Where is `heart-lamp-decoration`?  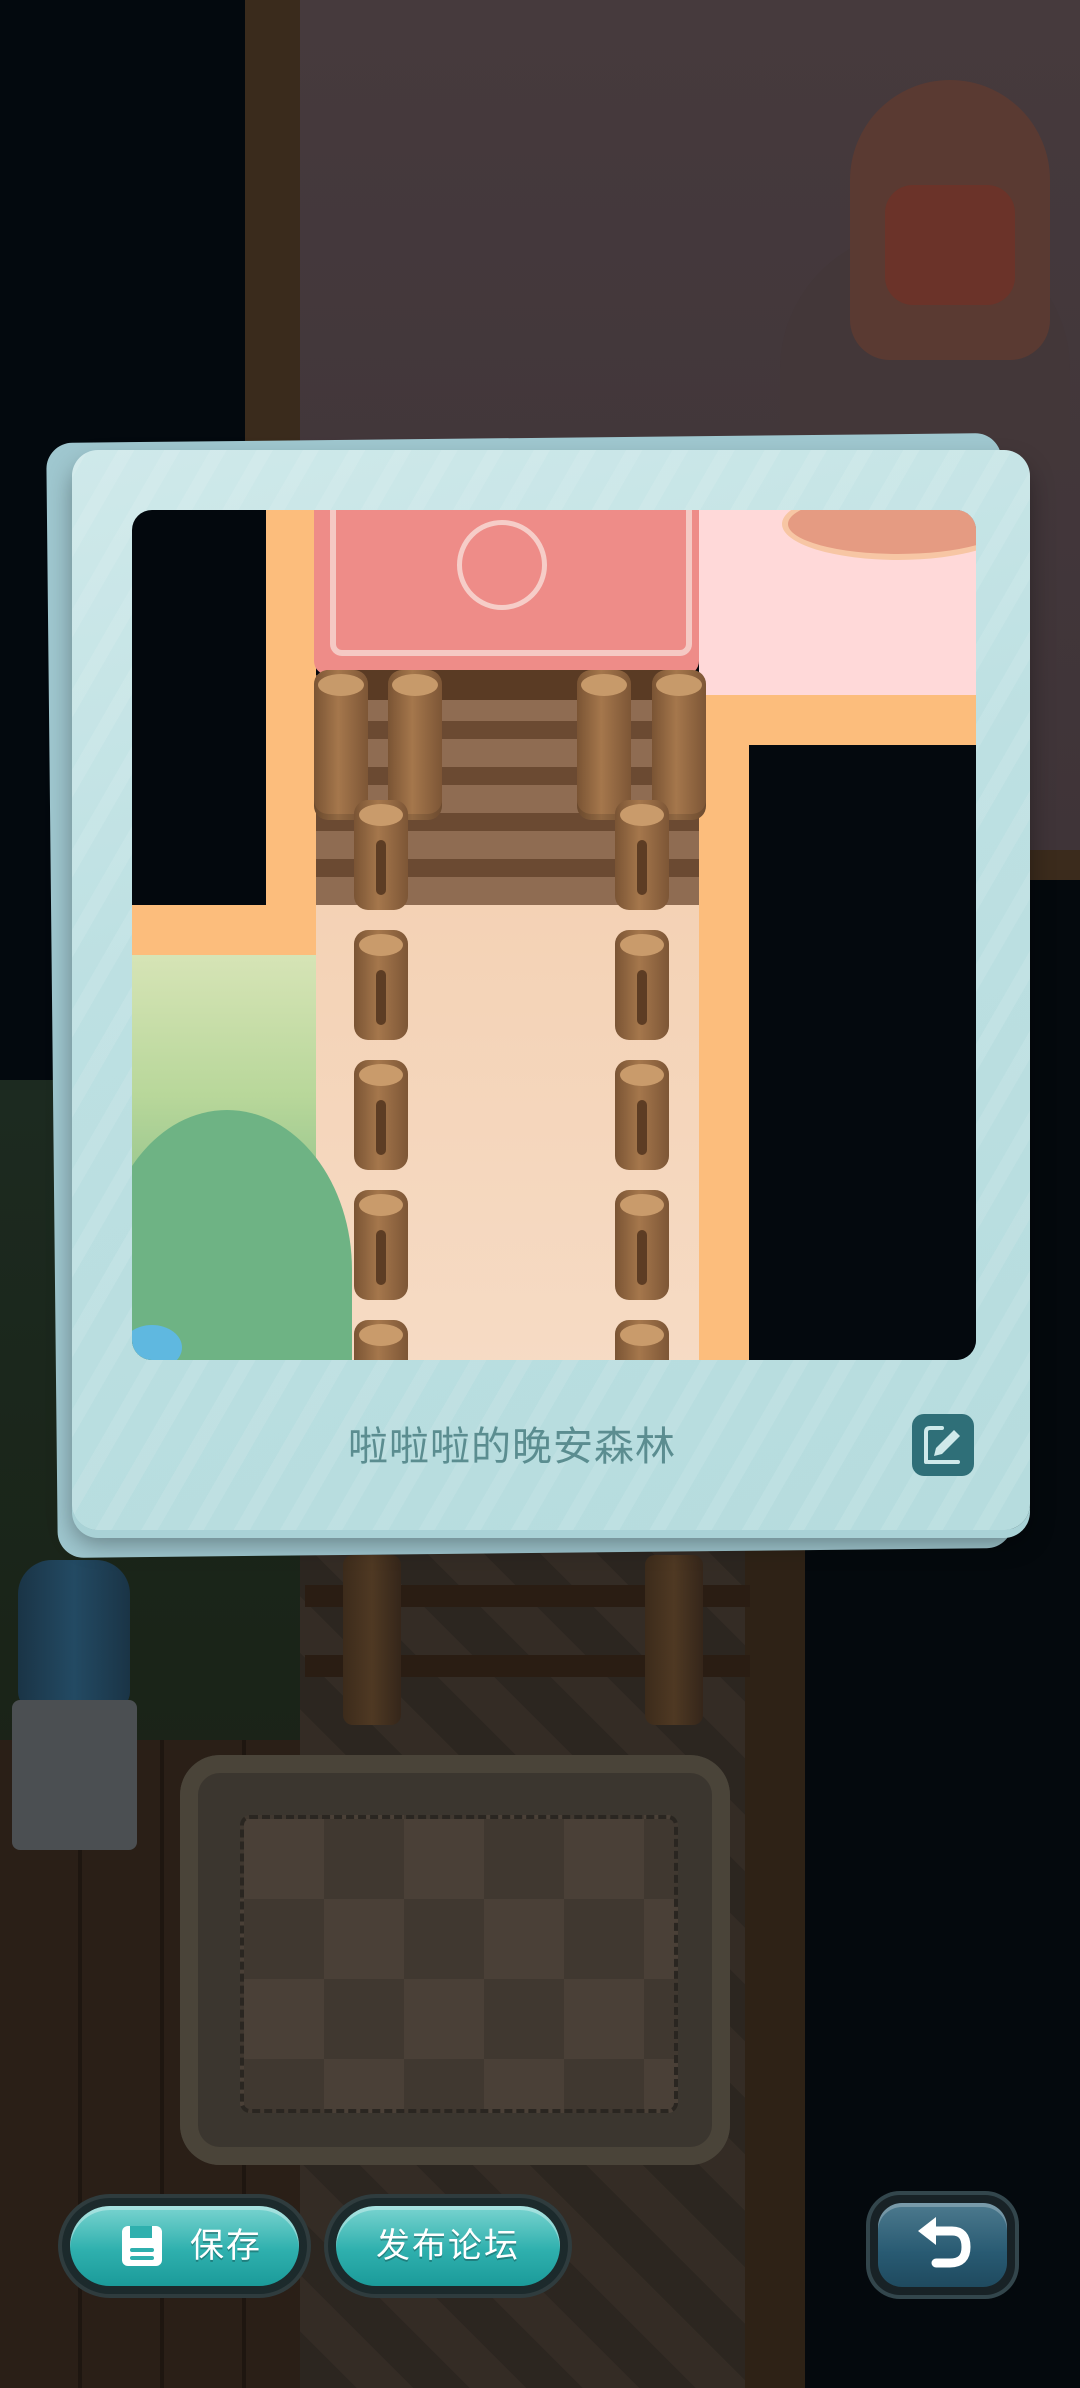 heart-lamp-decoration is located at coordinates (915, 255).